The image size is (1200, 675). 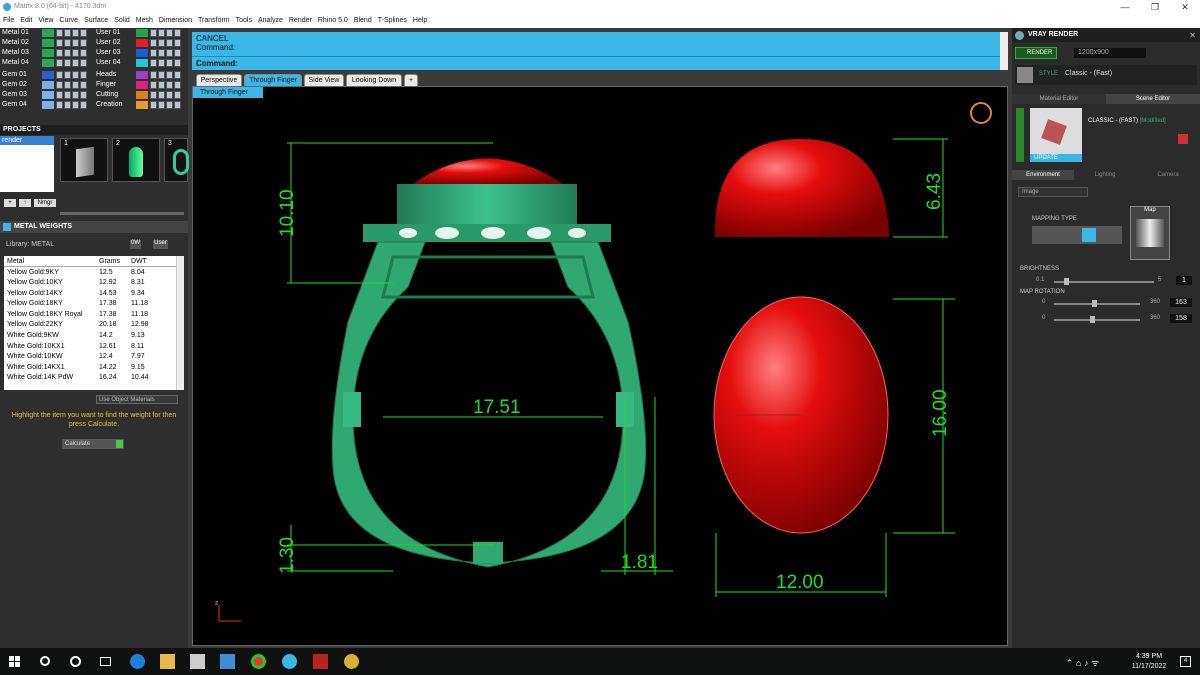 I want to click on tab-perspective: Perspective, so click(x=219, y=80).